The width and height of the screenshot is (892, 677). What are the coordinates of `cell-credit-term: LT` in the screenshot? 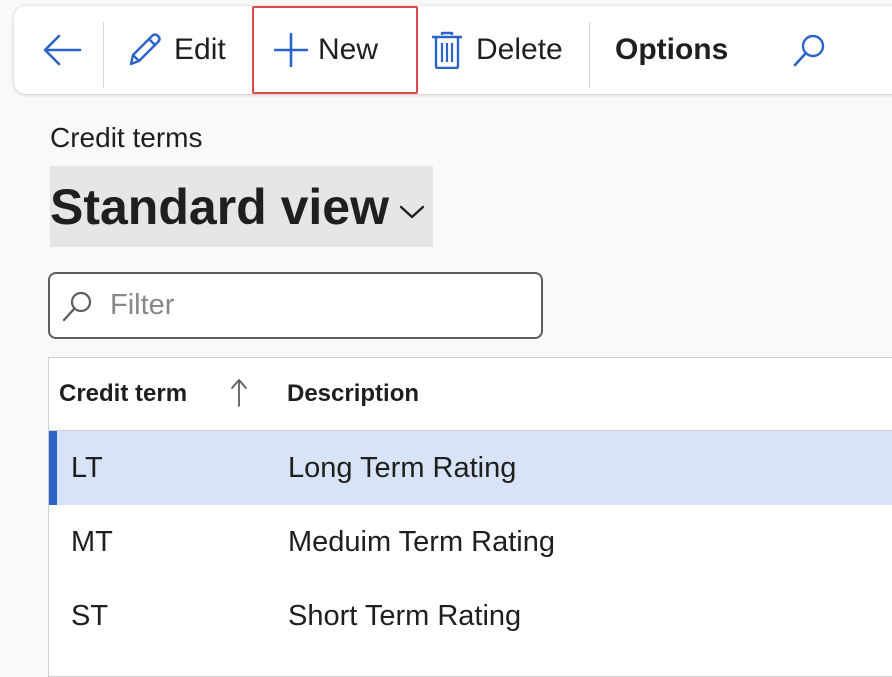 It's located at (87, 468).